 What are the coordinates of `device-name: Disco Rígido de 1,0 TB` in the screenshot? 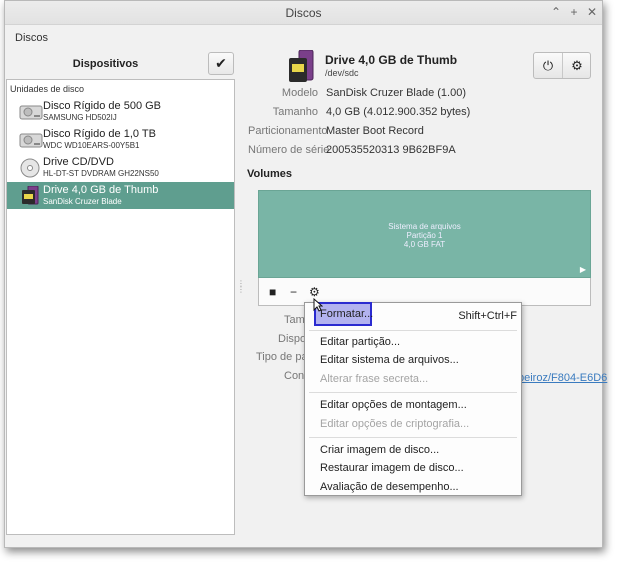 It's located at (99, 134).